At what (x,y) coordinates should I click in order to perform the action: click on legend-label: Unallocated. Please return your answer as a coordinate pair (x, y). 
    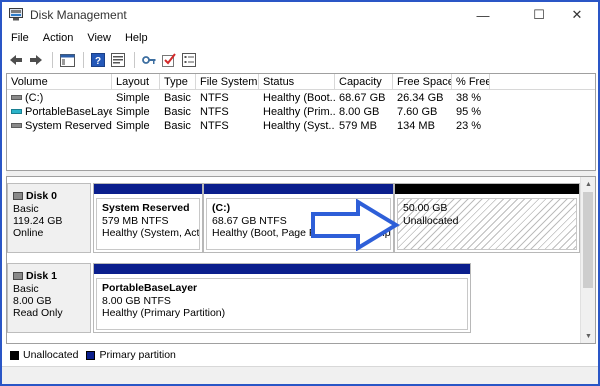
    Looking at the image, I should click on (51, 355).